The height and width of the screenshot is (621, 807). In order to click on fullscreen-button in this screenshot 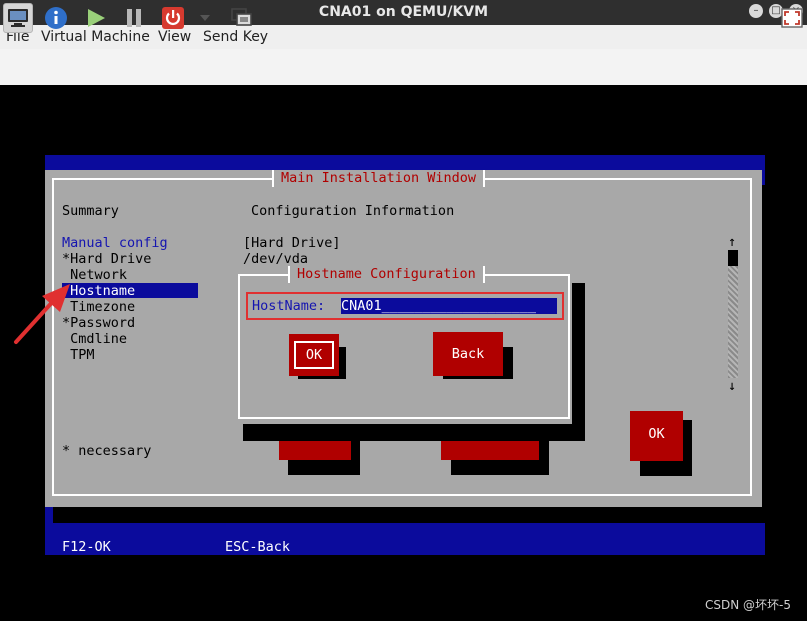, I will do `click(792, 18)`.